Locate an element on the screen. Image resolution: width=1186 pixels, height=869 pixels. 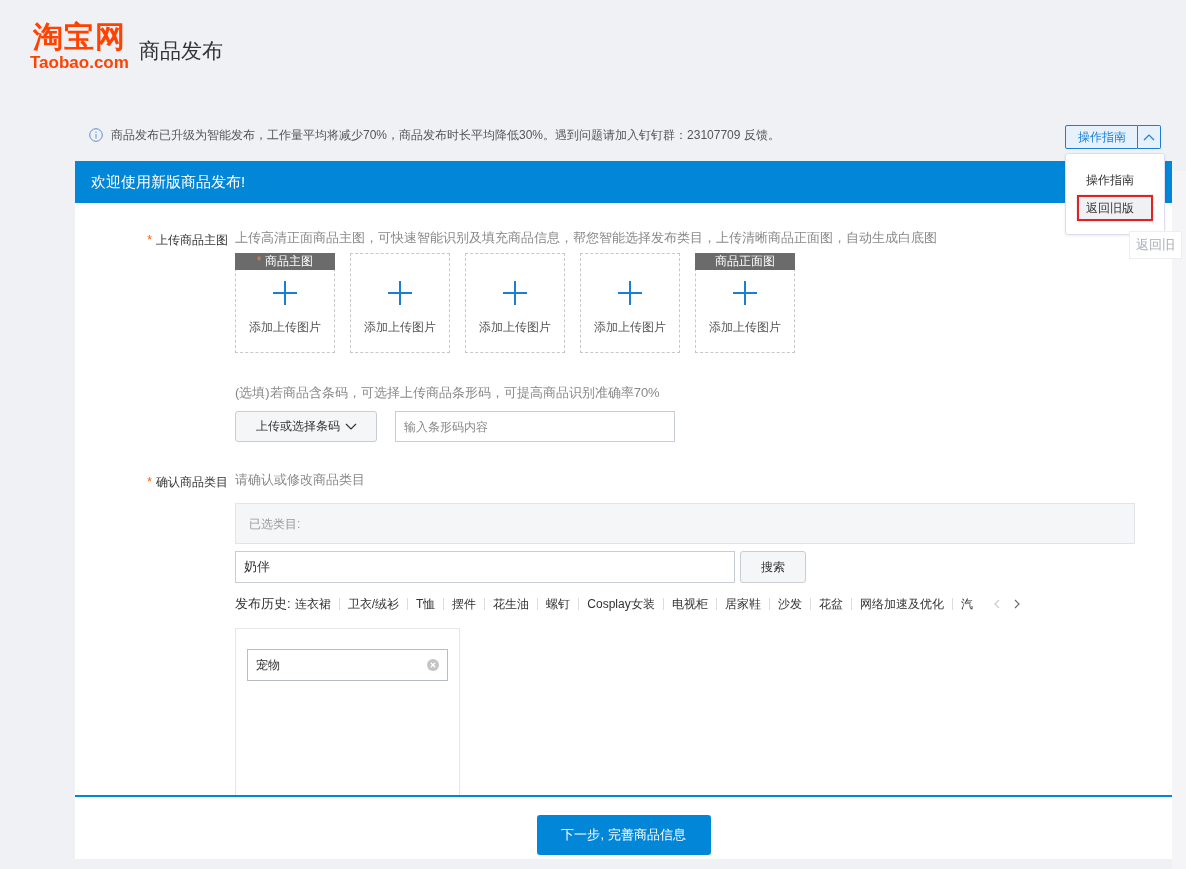
notice-text: 商品发布已升级为智能发布，工作量平均将减少70%，商品发布时长平均降低30%。遇到问题请加入钉钉群：23107709 反馈。 is located at coordinates (445, 135).